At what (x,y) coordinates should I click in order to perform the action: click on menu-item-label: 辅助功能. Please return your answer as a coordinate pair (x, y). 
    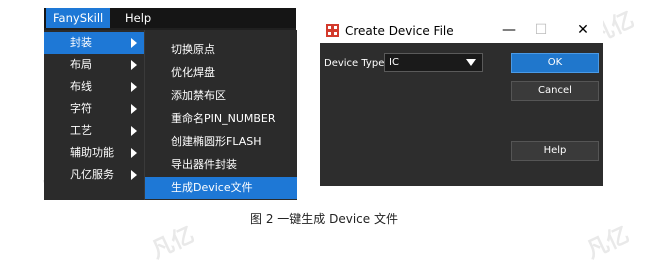
    Looking at the image, I should click on (92, 152).